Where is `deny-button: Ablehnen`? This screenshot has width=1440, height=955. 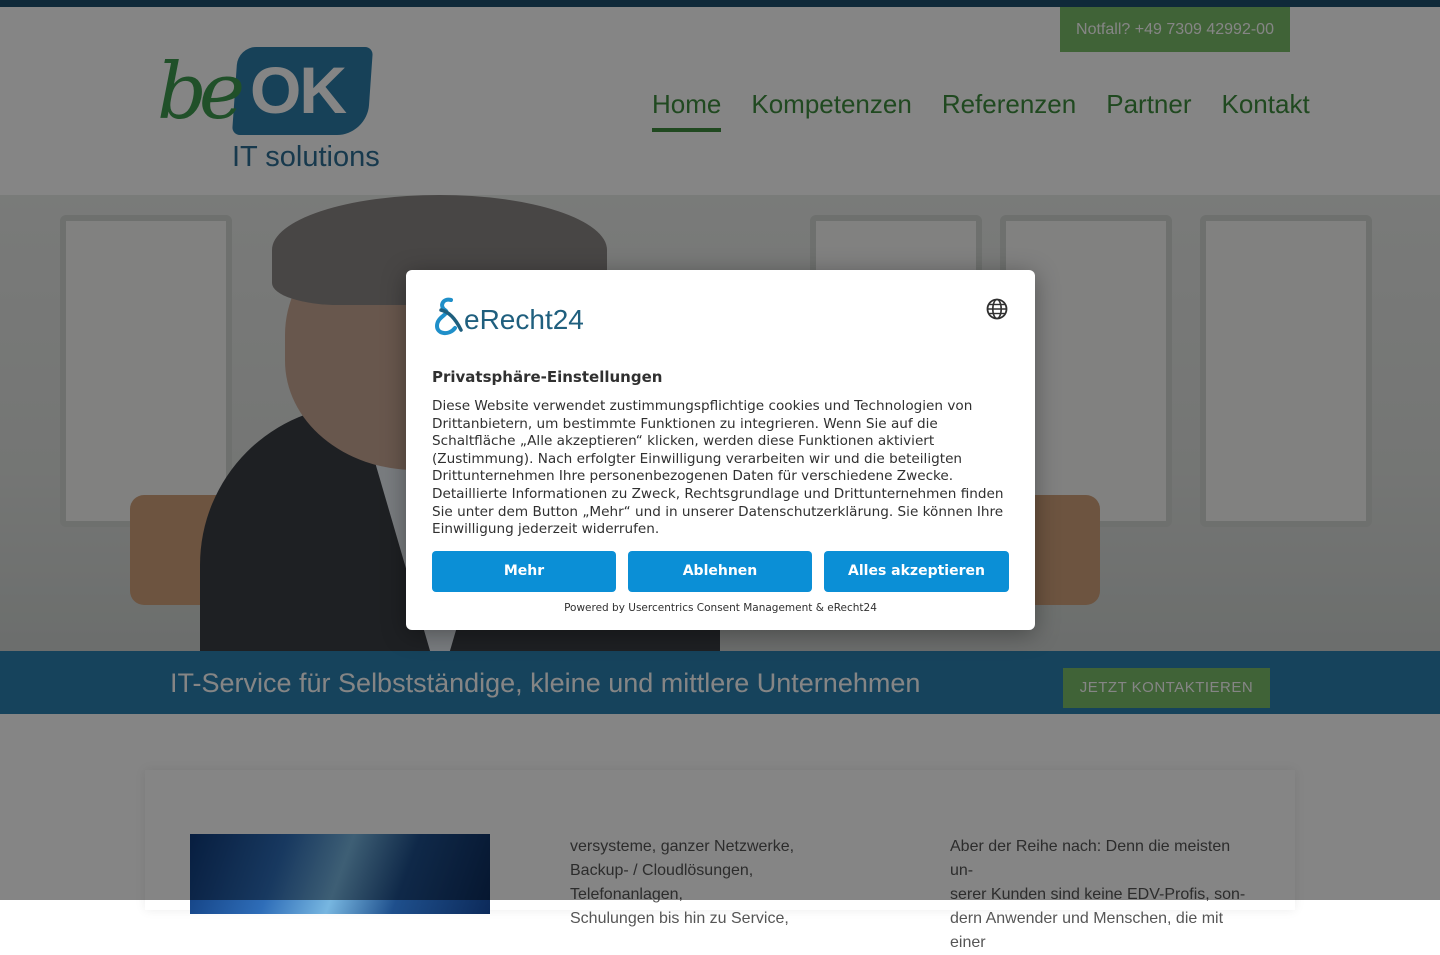 deny-button: Ablehnen is located at coordinates (720, 571).